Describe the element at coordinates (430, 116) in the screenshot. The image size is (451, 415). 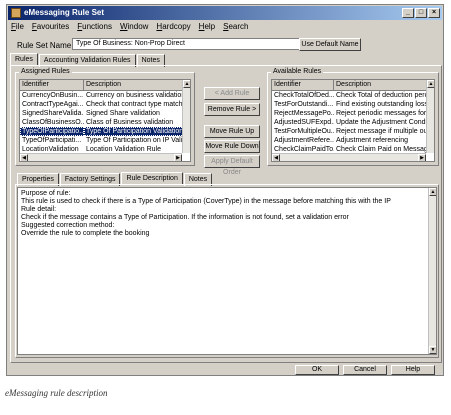
I see `available-vertical-scrollbar: ▲` at that location.